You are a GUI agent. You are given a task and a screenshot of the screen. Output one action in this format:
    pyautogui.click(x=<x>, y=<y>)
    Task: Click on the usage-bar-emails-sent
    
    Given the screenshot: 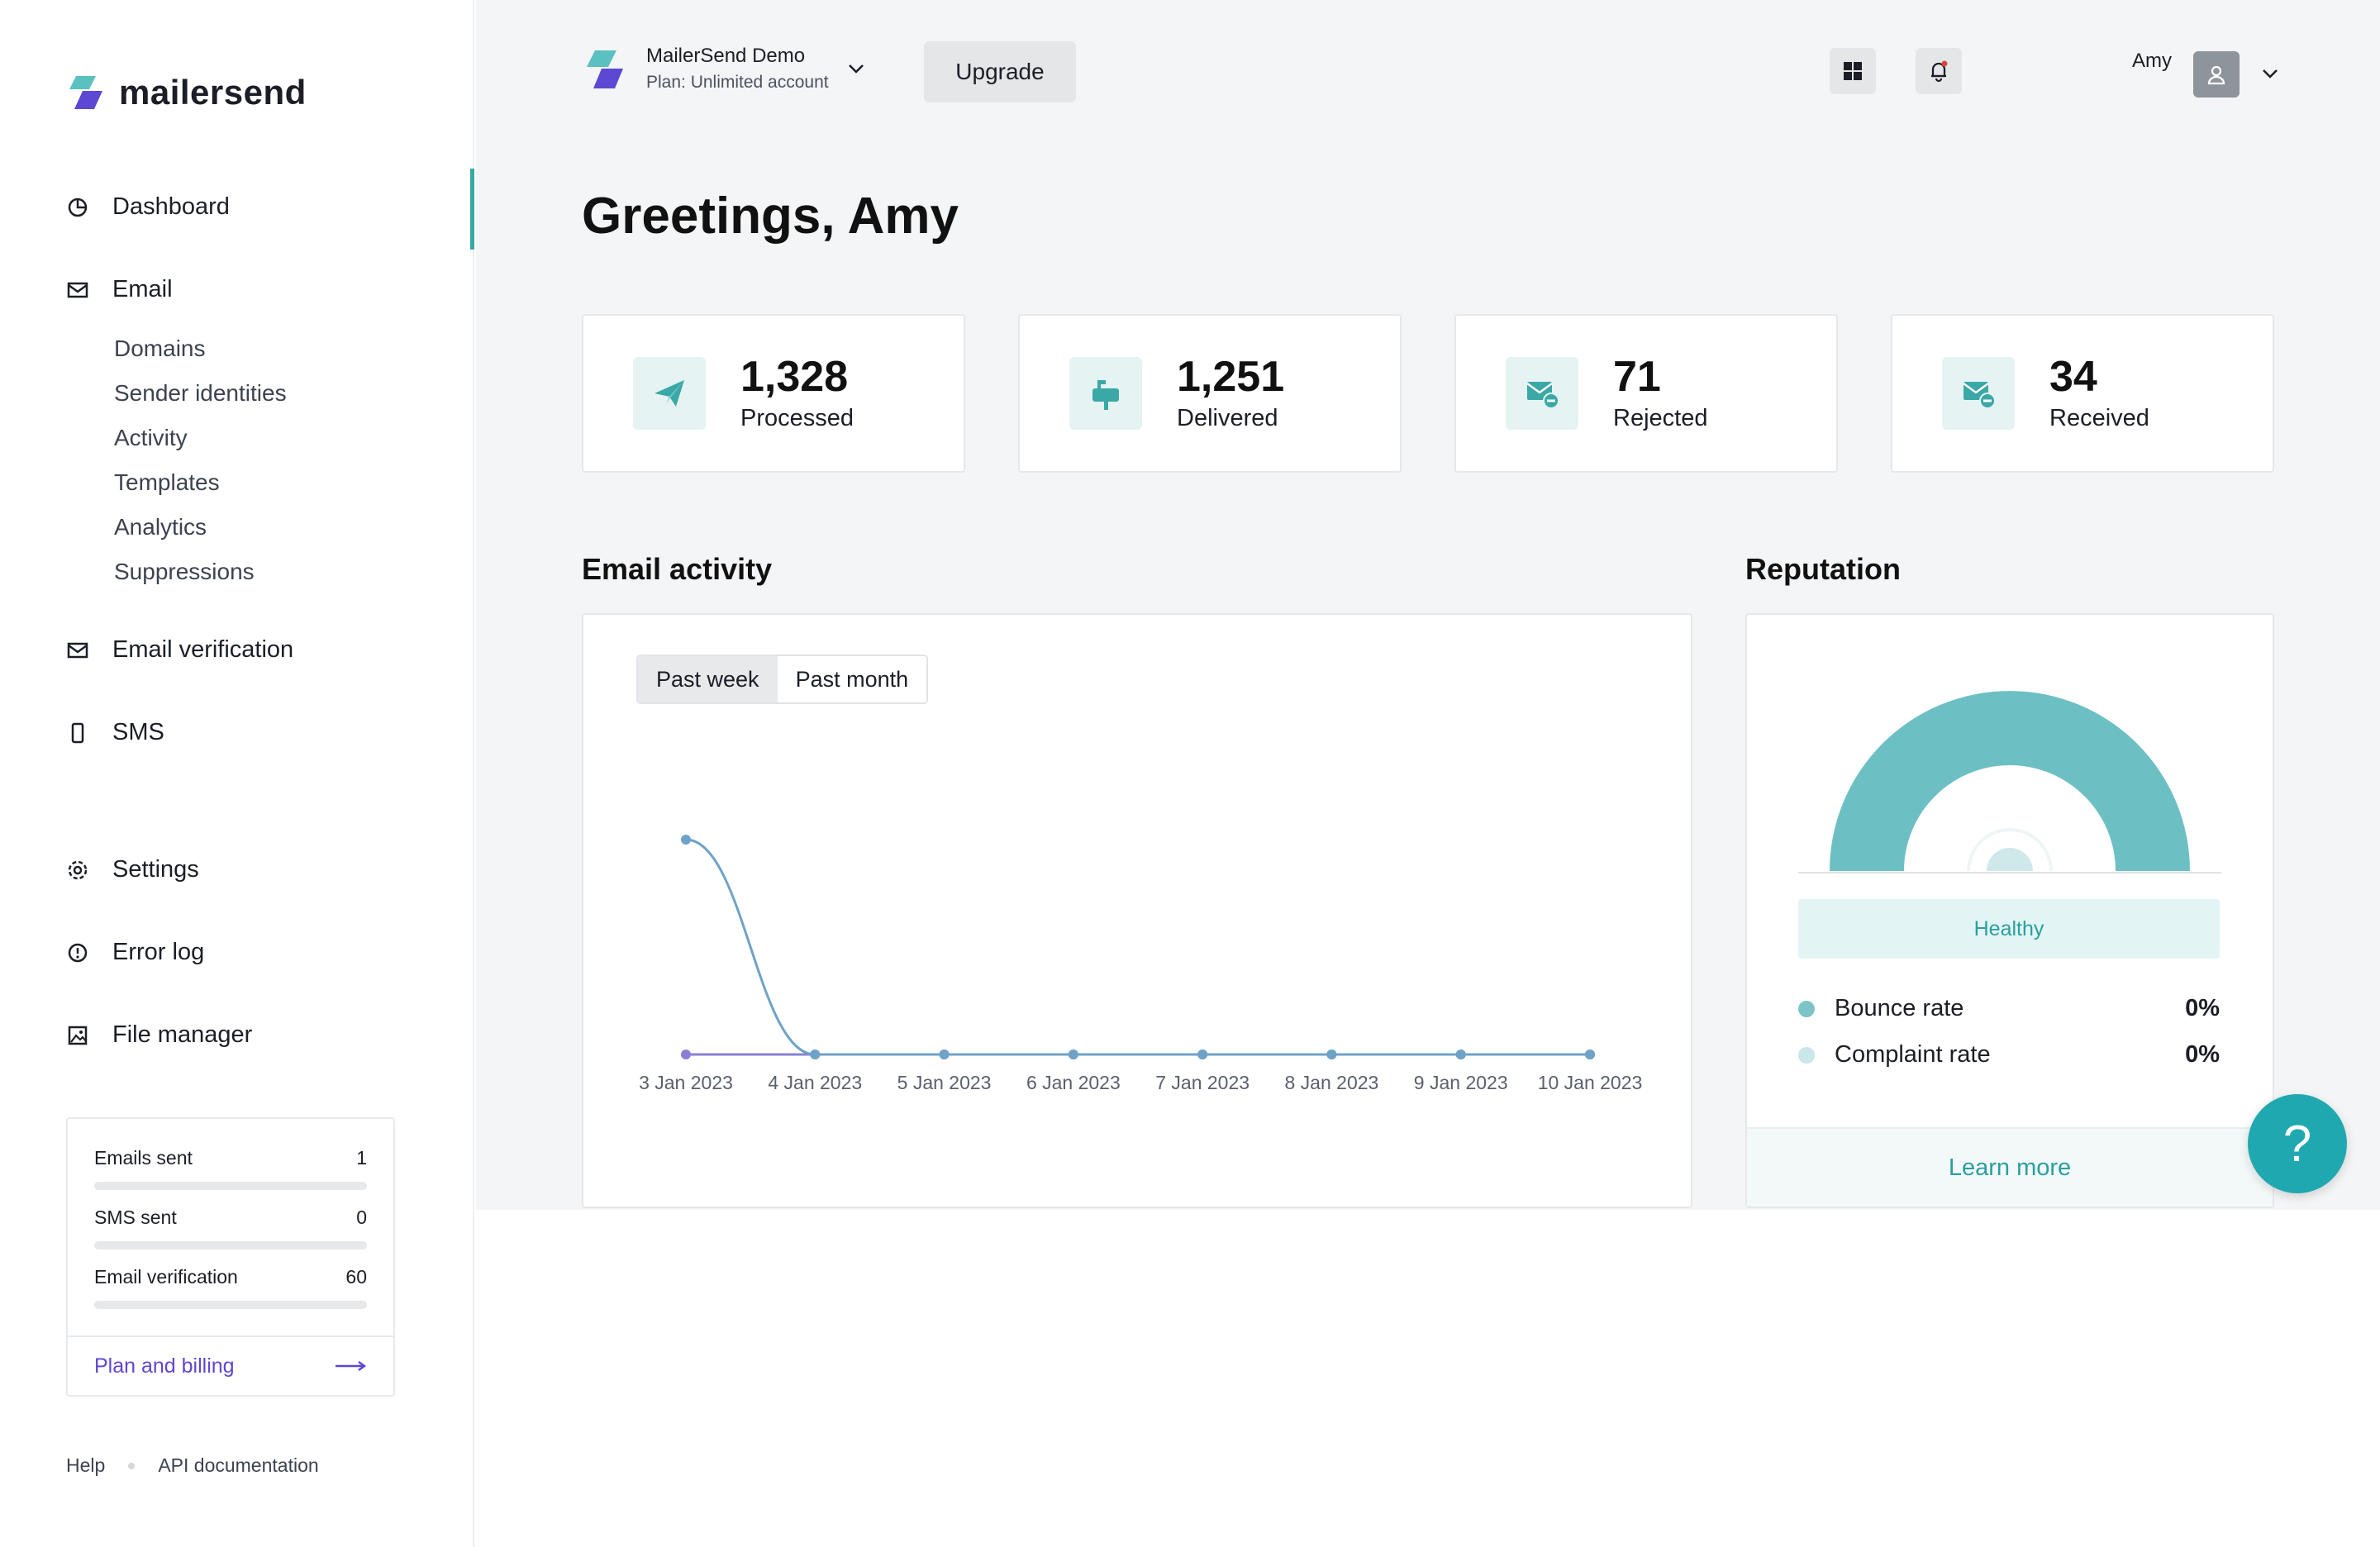 What is the action you would take?
    pyautogui.click(x=230, y=1186)
    